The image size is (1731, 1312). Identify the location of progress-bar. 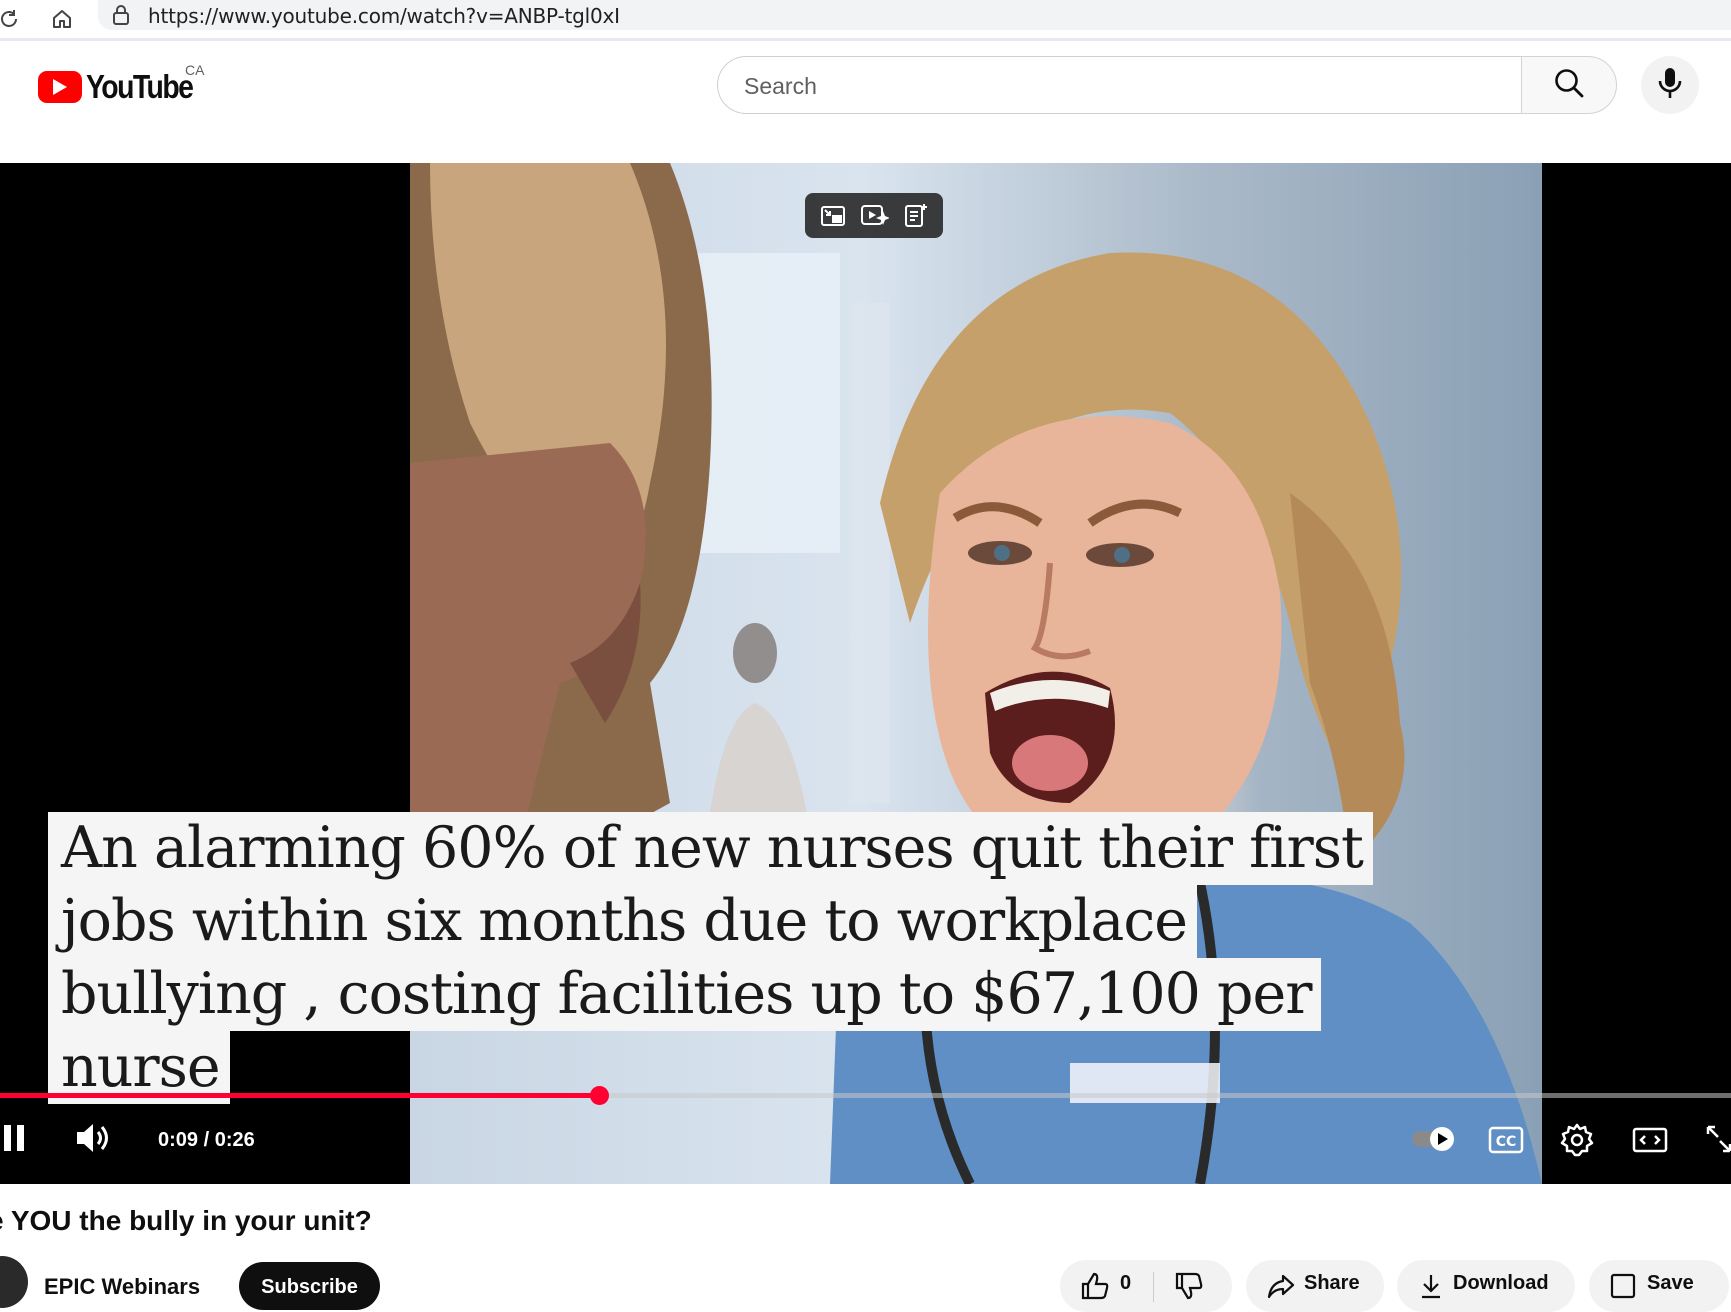
(865, 1095).